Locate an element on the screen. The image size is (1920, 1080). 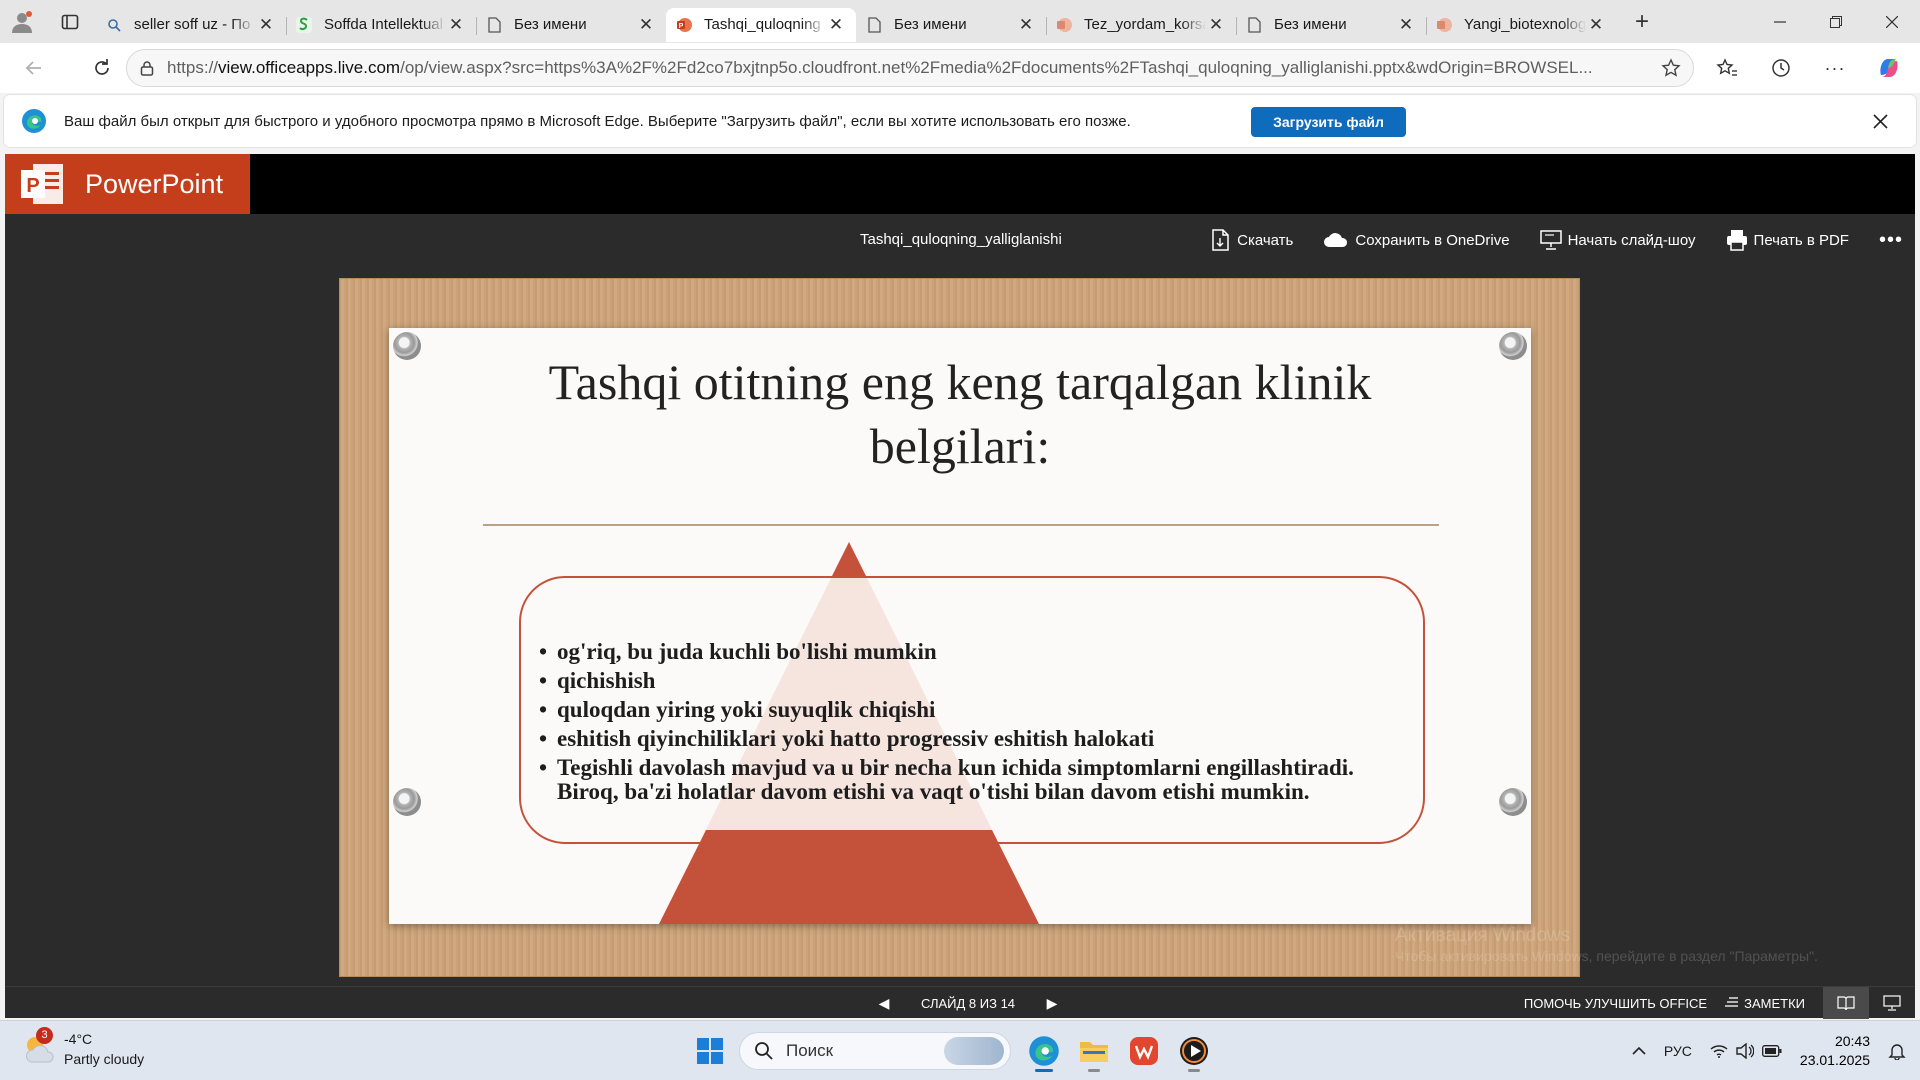
ppt-brand: P PowerPoint is located at coordinates (127, 184).